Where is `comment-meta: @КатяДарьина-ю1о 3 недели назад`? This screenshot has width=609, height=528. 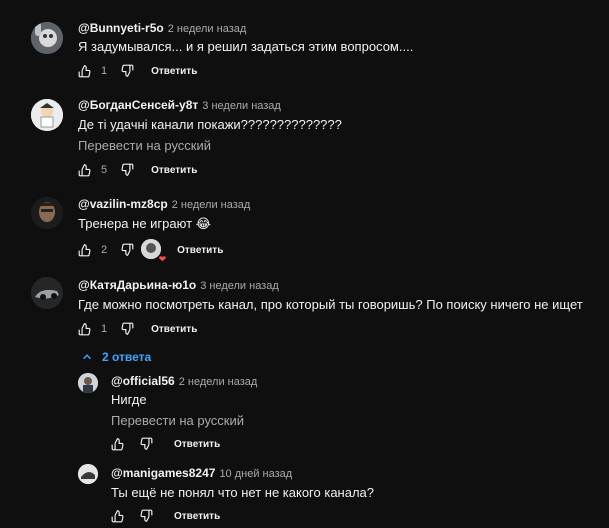
comment-meta: @КатяДарьина-ю1о 3 недели назад is located at coordinates (178, 285).